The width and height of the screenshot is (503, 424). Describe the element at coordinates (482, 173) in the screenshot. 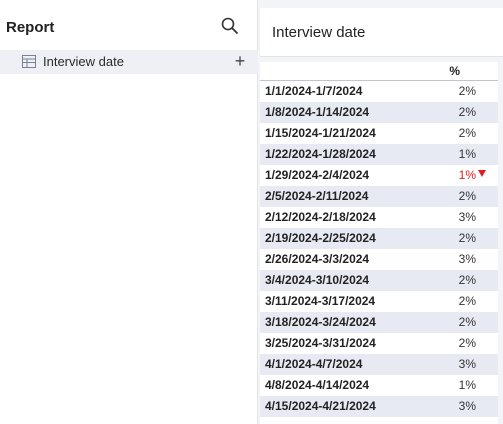

I see `down-arrow-icon` at that location.